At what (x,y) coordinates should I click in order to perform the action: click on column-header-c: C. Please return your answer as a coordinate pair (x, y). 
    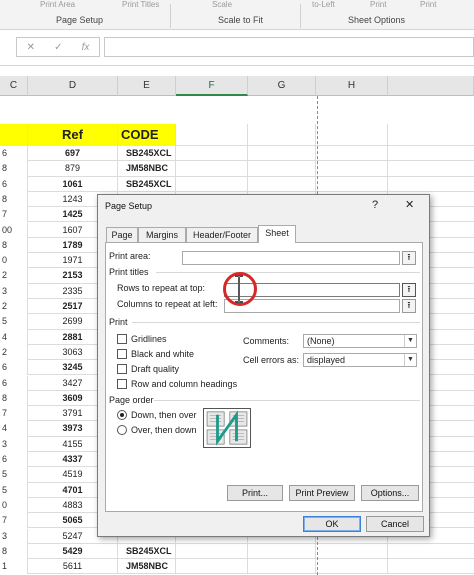
    Looking at the image, I should click on (14, 86).